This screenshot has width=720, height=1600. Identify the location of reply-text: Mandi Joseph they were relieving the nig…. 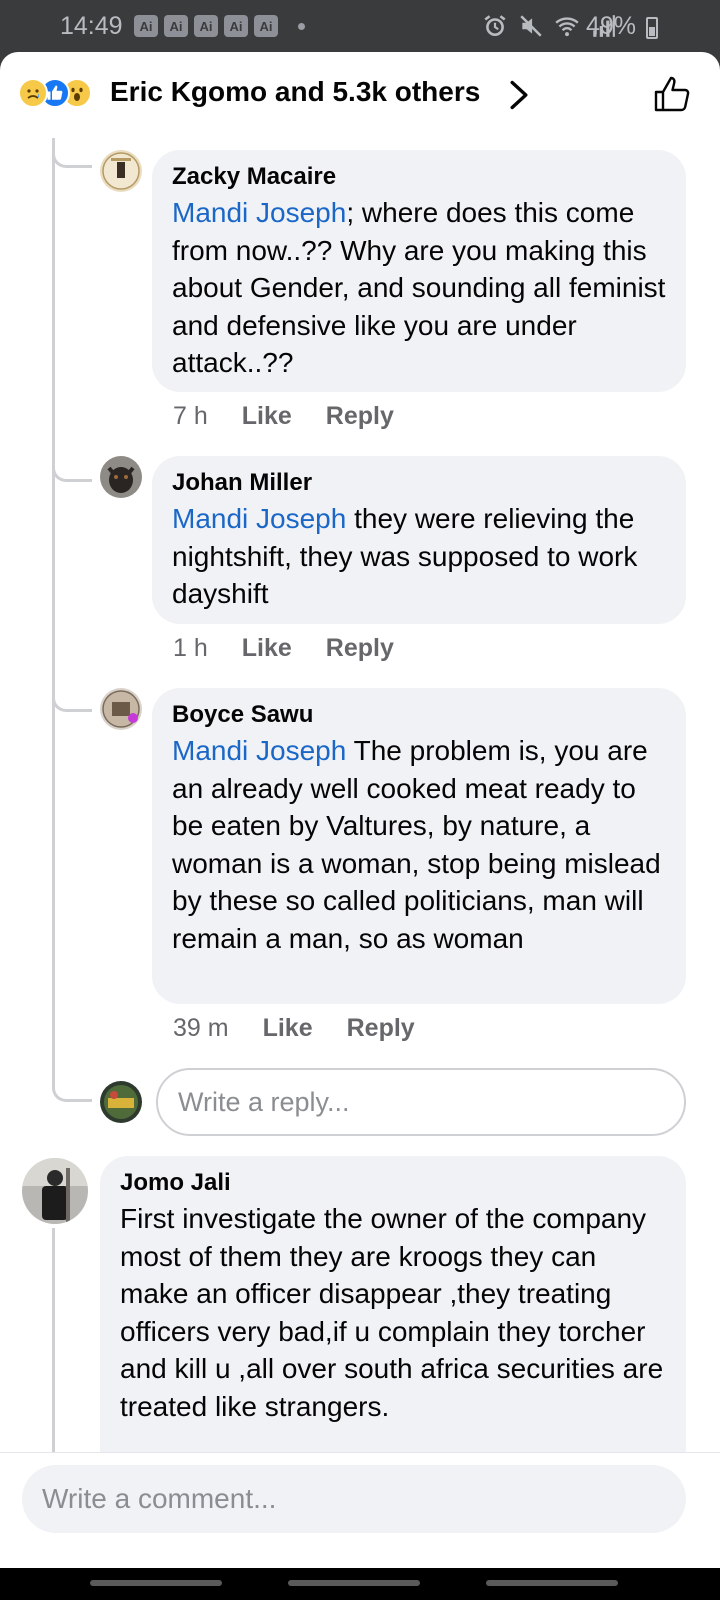
(419, 556).